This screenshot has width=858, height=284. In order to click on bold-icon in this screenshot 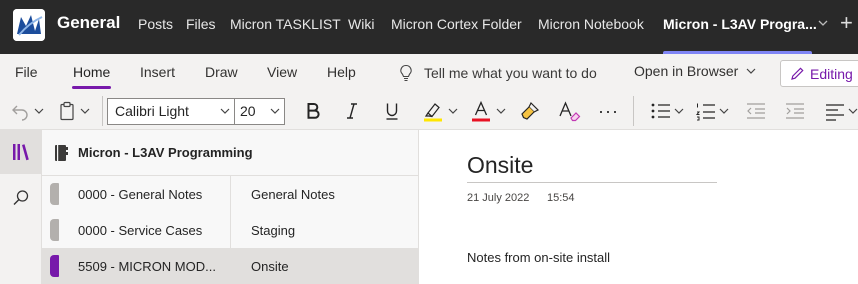, I will do `click(313, 111)`.